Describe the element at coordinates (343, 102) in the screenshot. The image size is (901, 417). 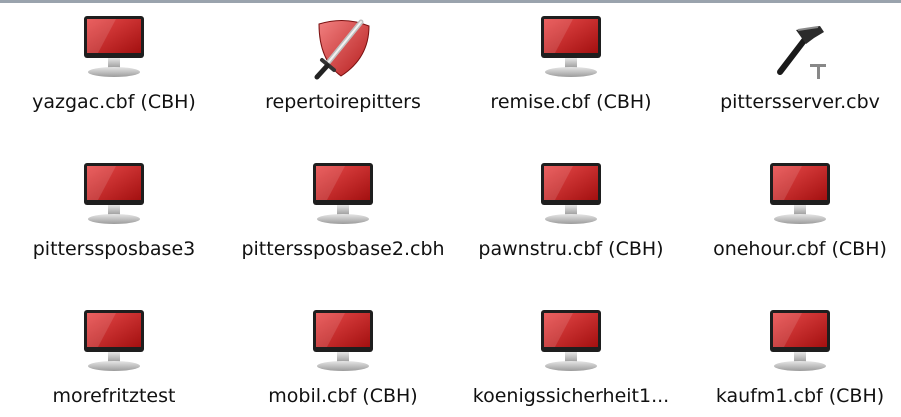
I see `file-name-label: repertoirepitters` at that location.